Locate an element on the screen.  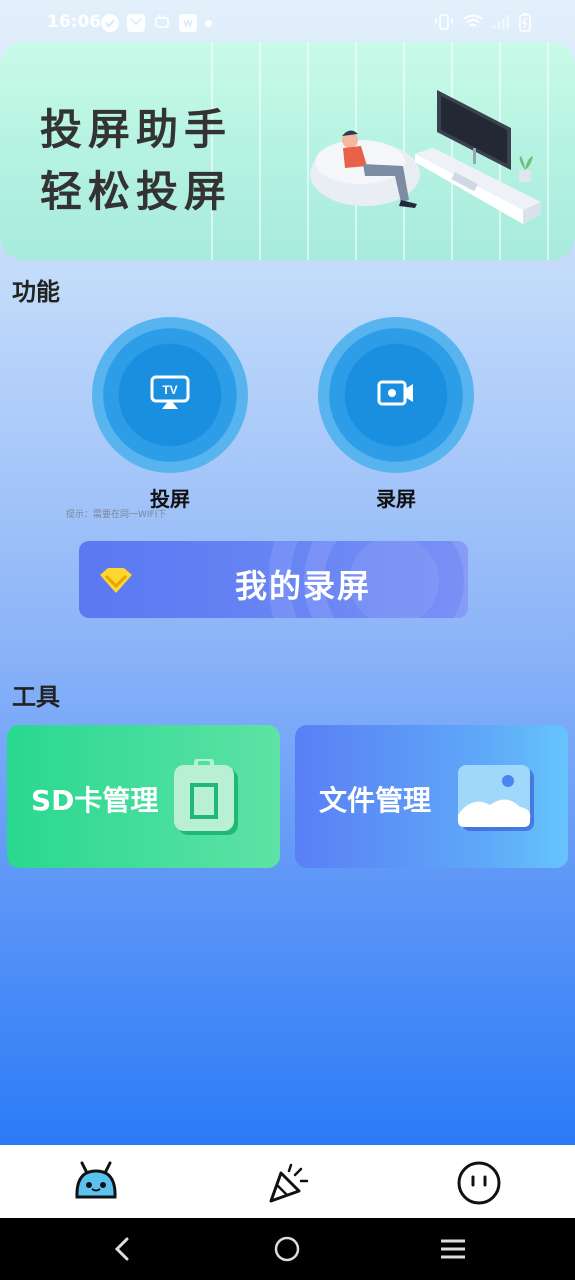
file-manager-button: 文件管理 is located at coordinates (431, 796).